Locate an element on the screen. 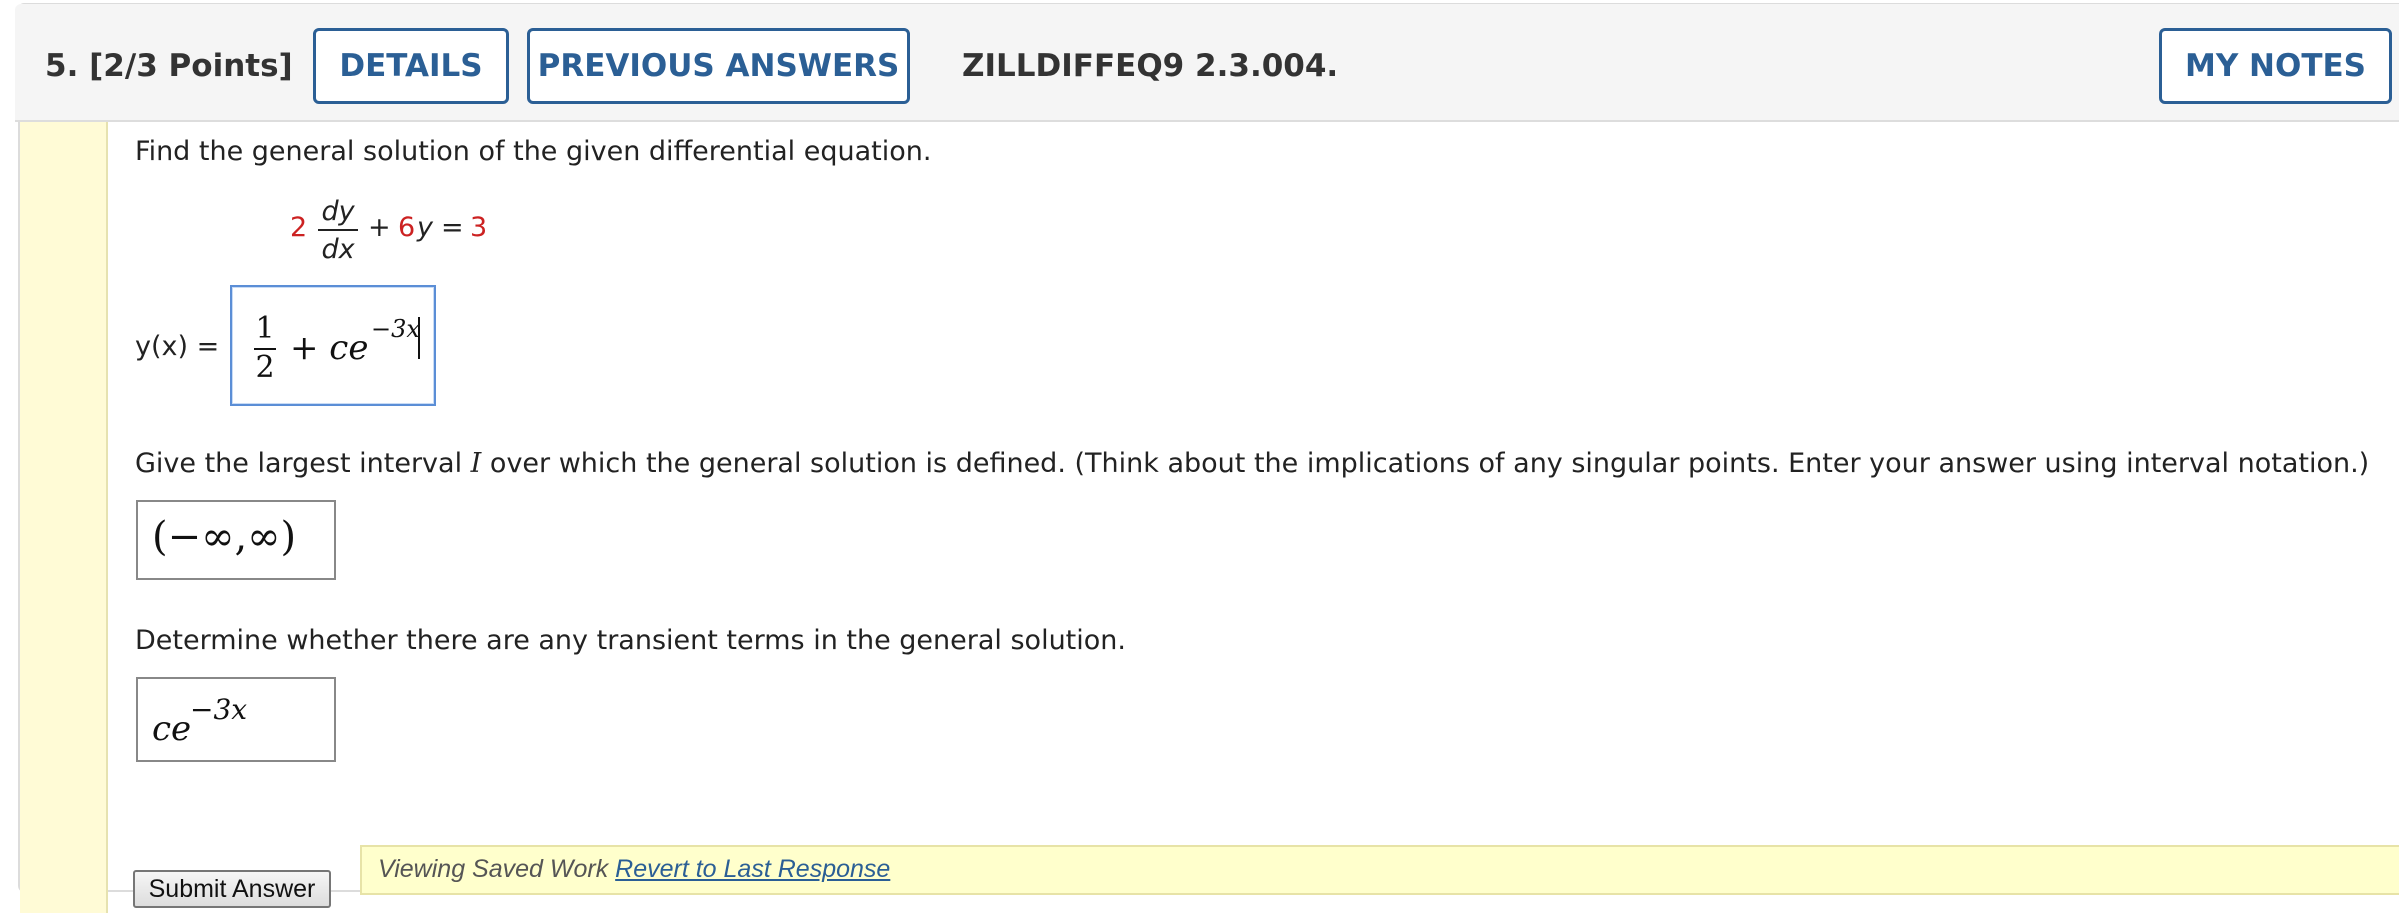 The width and height of the screenshot is (2399, 913). equation-rhs: 3 is located at coordinates (479, 227).